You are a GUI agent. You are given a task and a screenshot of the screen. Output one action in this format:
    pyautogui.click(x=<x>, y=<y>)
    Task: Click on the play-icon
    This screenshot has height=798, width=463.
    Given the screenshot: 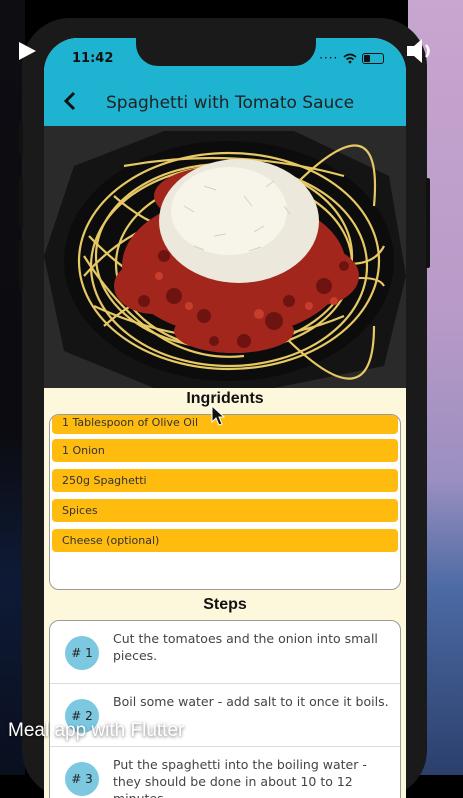 What is the action you would take?
    pyautogui.click(x=27, y=53)
    